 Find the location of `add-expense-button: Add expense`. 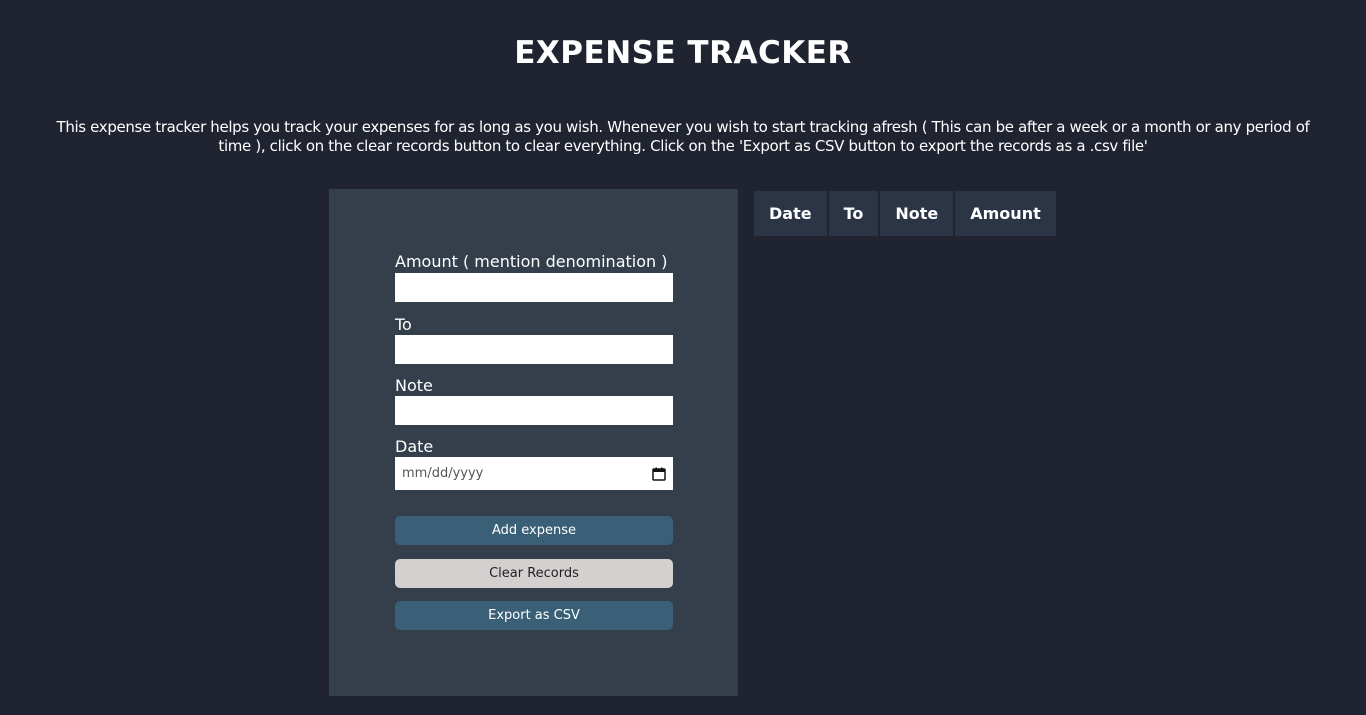

add-expense-button: Add expense is located at coordinates (534, 530).